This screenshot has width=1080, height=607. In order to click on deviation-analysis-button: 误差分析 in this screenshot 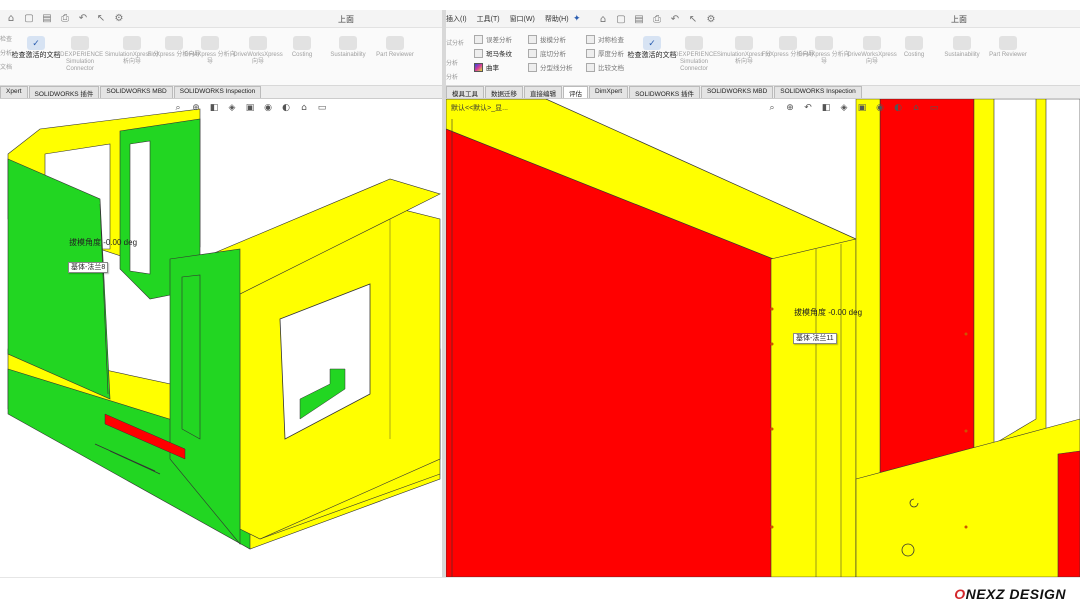, I will do `click(493, 39)`.